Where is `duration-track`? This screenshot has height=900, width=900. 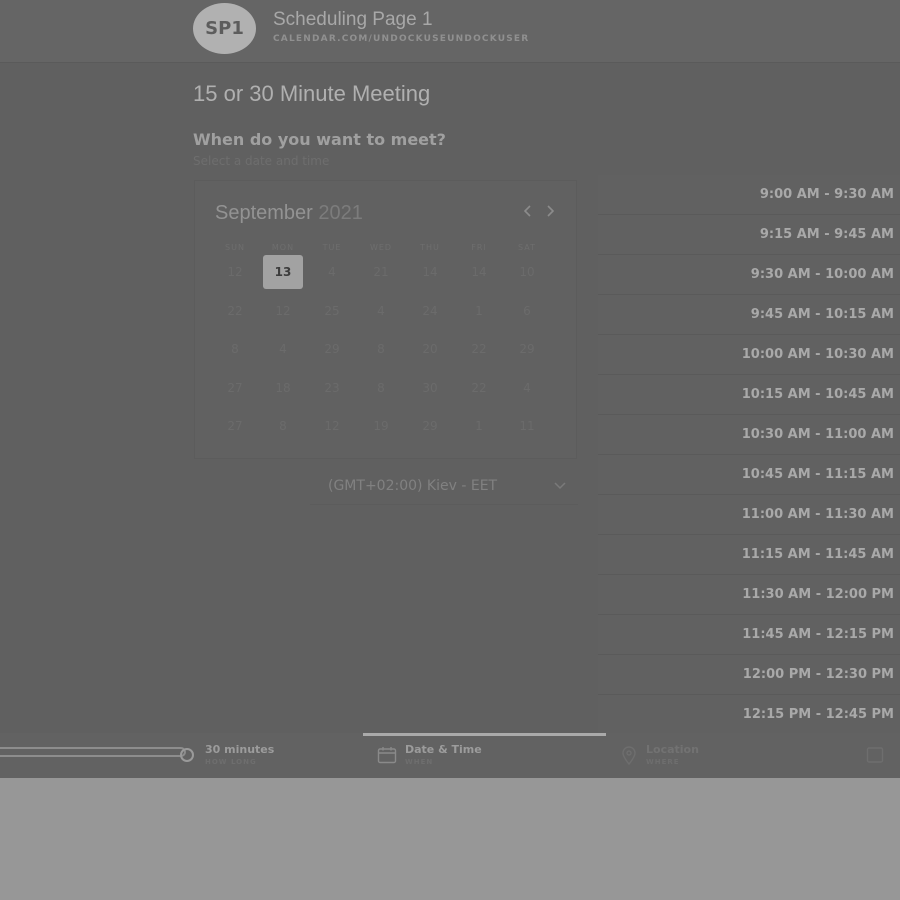
duration-track is located at coordinates (93, 752).